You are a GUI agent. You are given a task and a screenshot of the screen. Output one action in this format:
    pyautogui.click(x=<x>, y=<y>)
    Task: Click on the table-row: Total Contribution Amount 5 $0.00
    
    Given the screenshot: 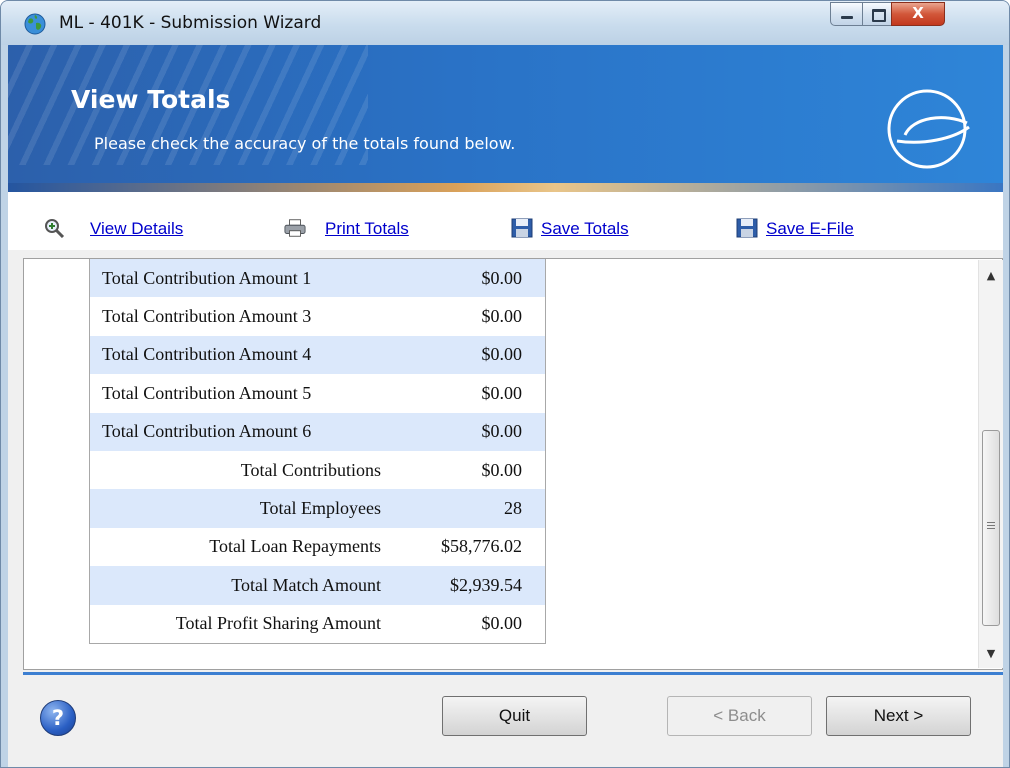 What is the action you would take?
    pyautogui.click(x=317, y=393)
    